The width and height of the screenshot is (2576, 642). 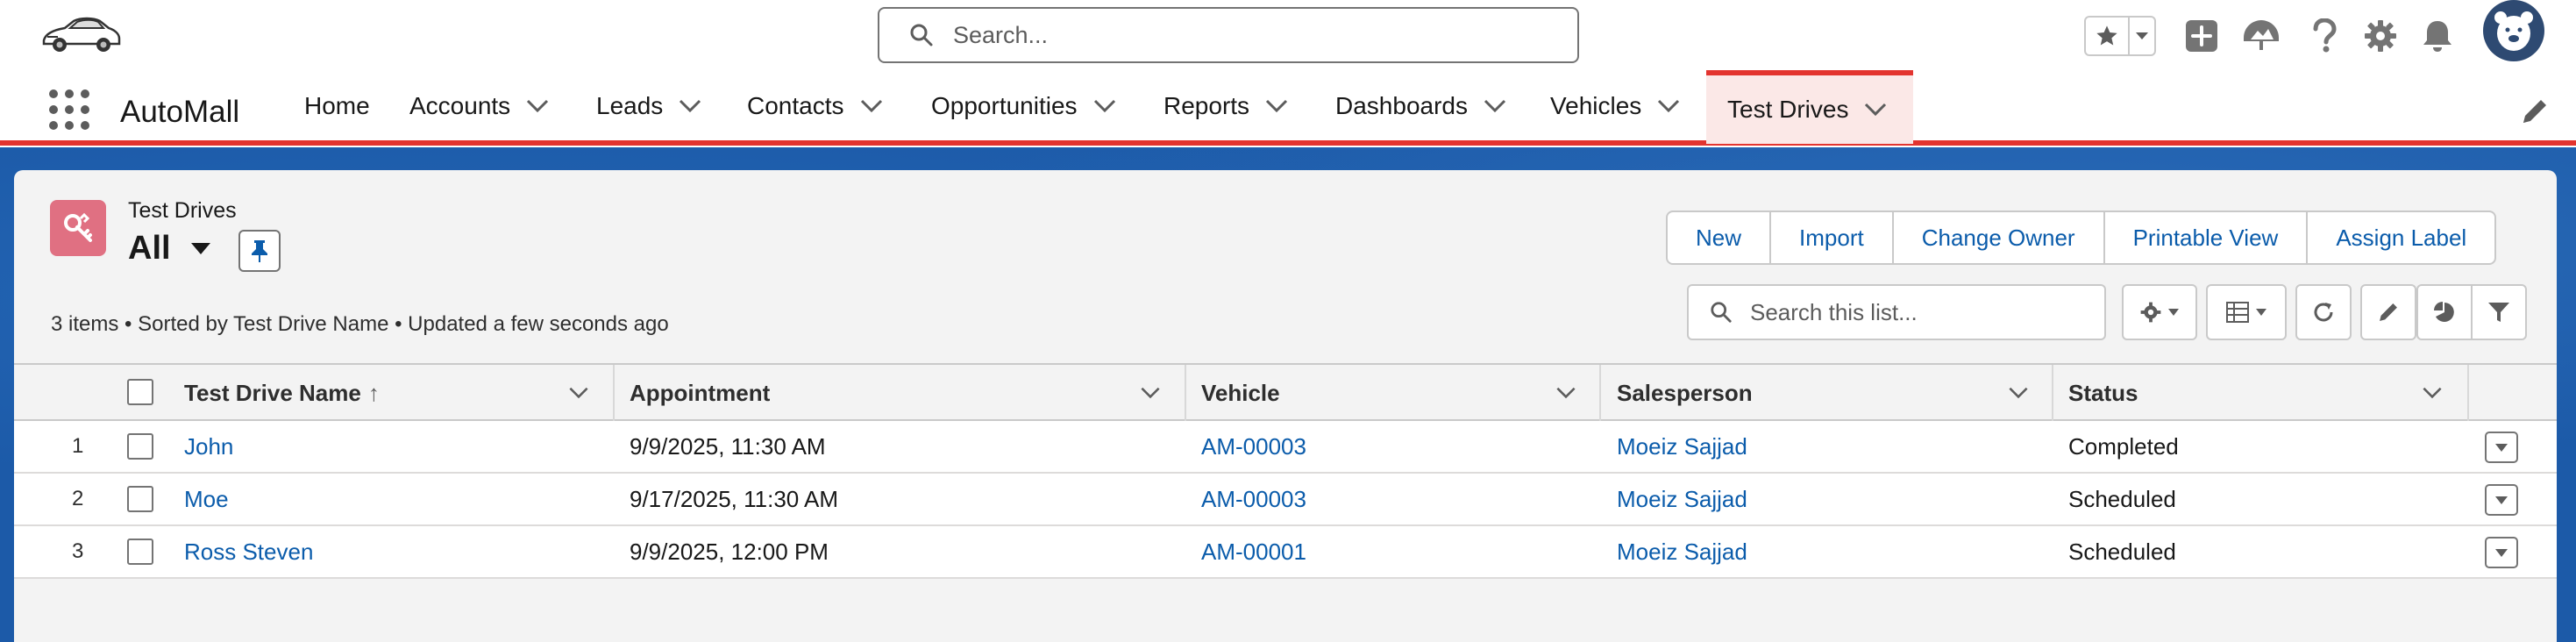 What do you see at coordinates (1832, 237) in the screenshot?
I see `import-button: Import` at bounding box center [1832, 237].